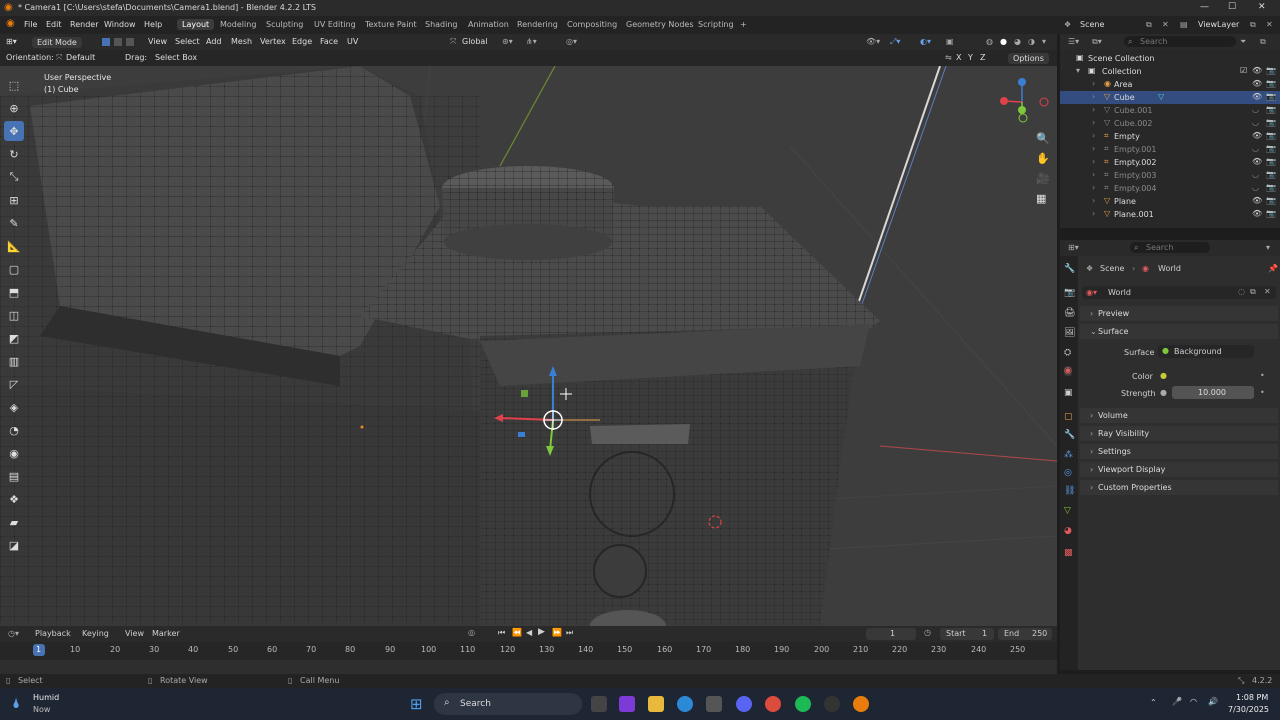 The image size is (1280, 720). Describe the element at coordinates (329, 41) in the screenshot. I see `menu-face: Face` at that location.